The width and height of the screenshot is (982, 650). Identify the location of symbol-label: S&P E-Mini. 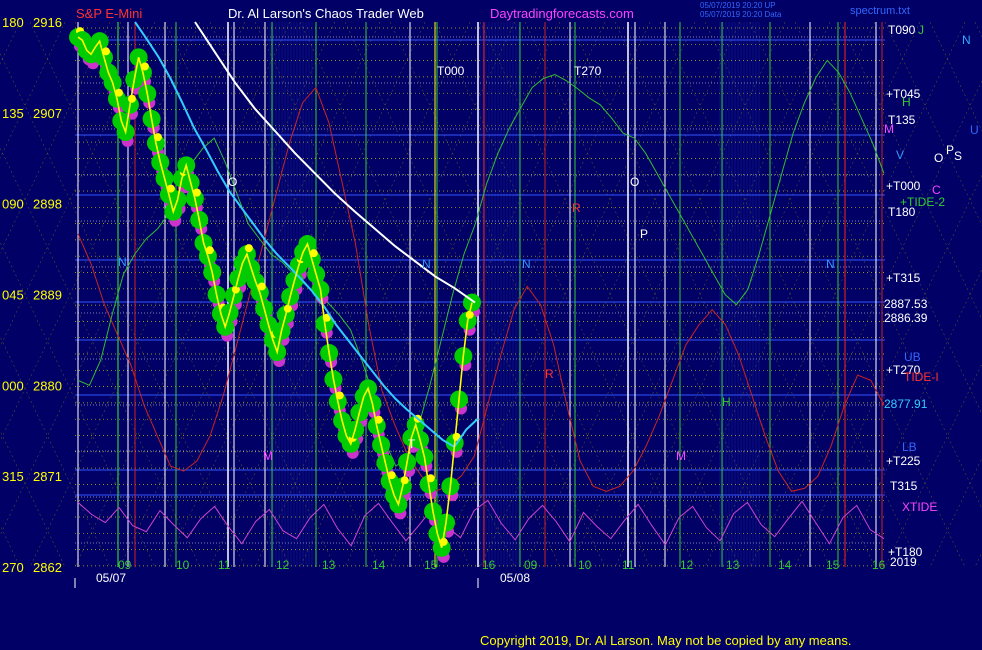
(109, 13).